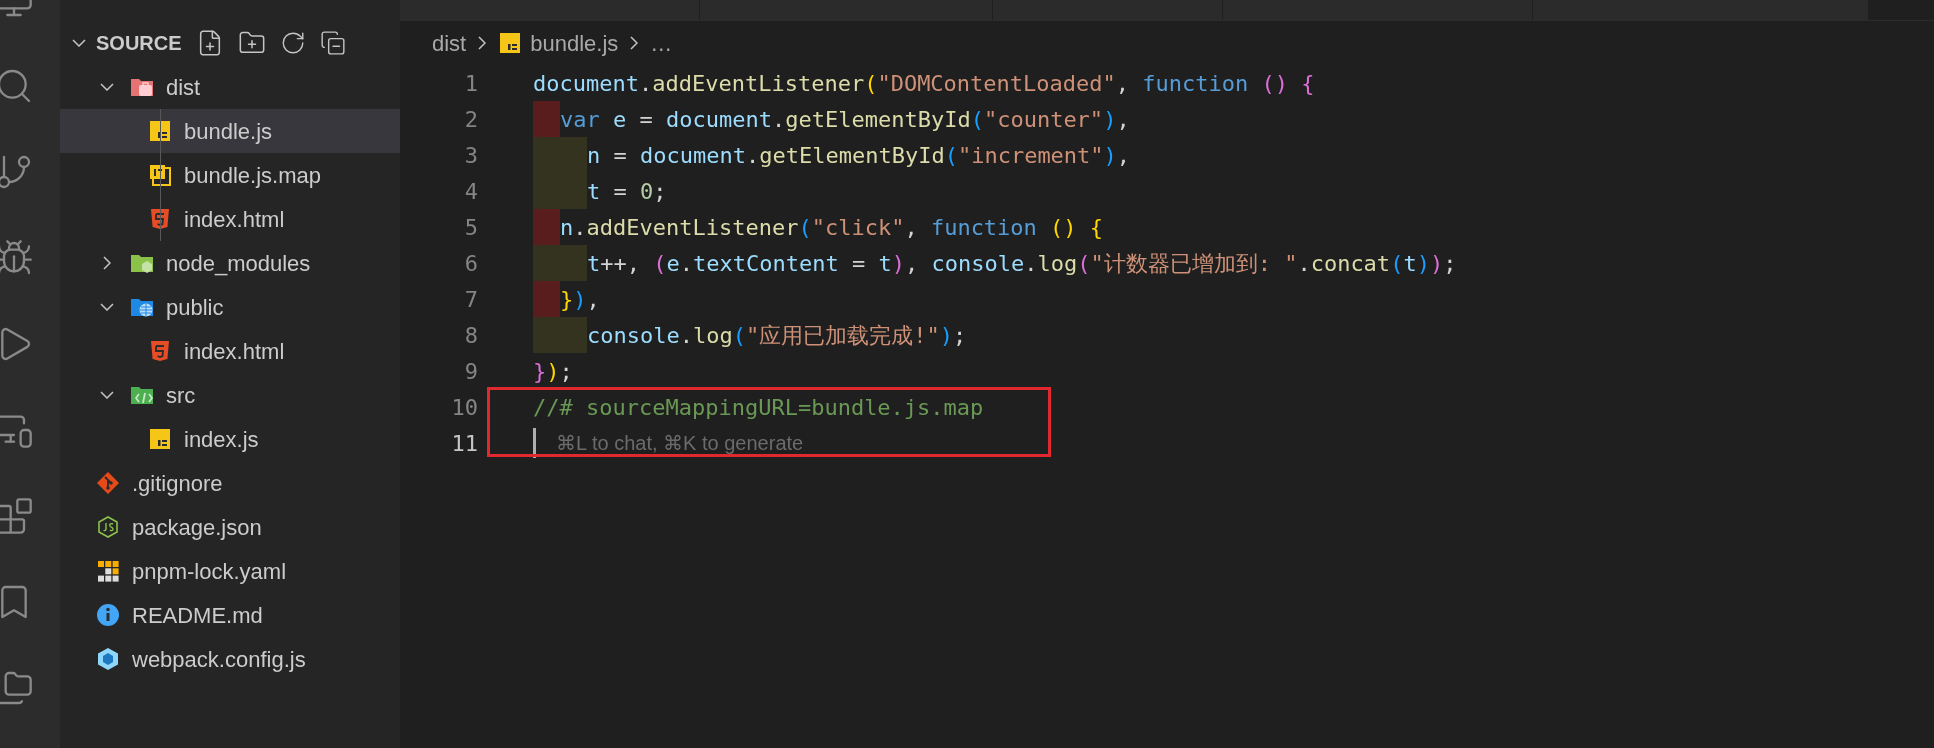 Image resolution: width=1934 pixels, height=748 pixels. What do you see at coordinates (470, 371) in the screenshot?
I see `line-number: 9` at bounding box center [470, 371].